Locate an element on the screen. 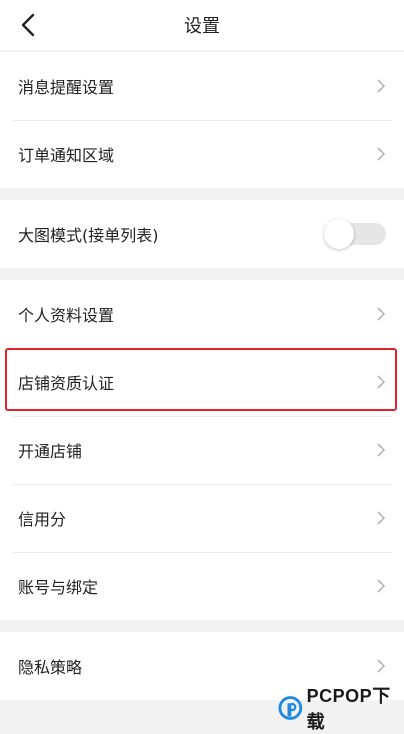  watermark: PCPOP下载 is located at coordinates (341, 708).